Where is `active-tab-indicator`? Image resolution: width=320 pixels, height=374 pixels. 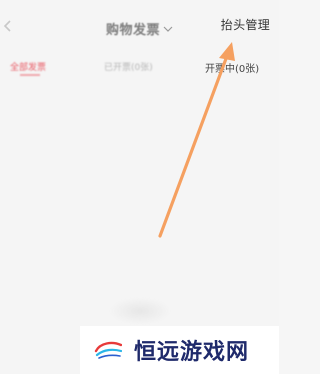 active-tab-indicator is located at coordinates (30, 75).